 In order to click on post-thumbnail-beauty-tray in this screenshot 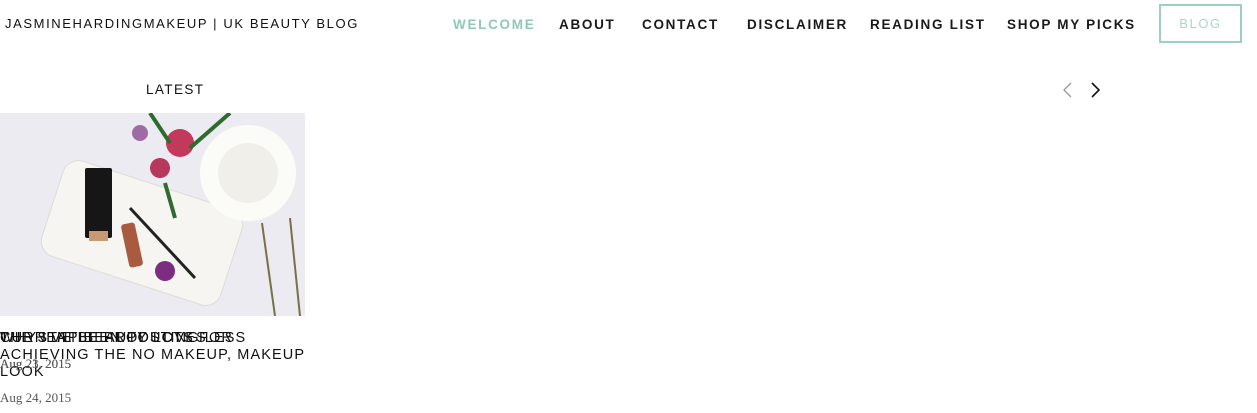, I will do `click(152, 214)`.